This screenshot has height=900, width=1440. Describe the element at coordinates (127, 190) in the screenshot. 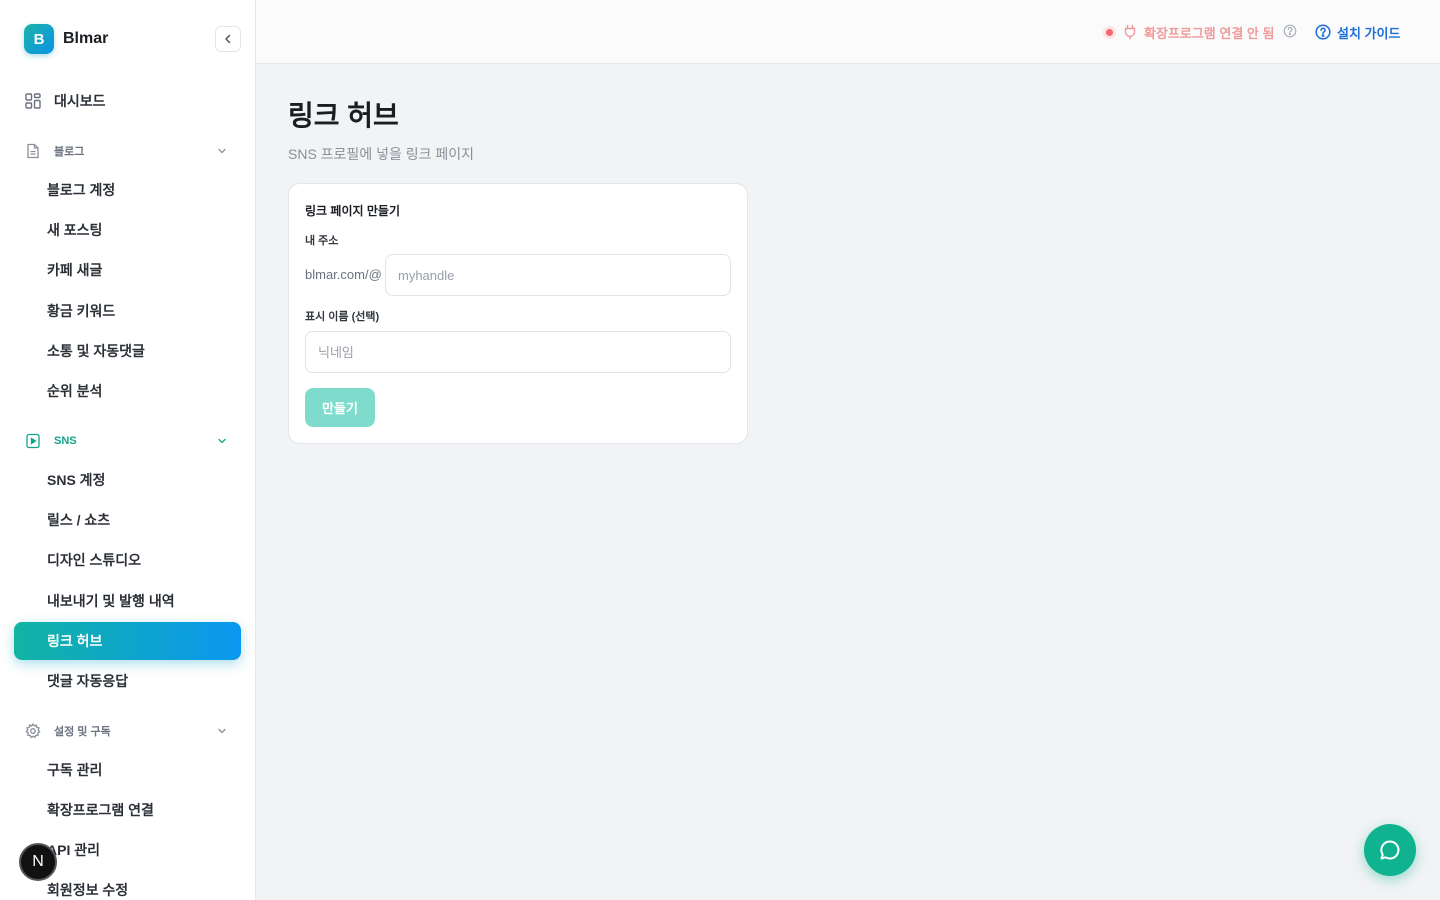

I see `sidebar-item-blog-account: 블로그 계정` at that location.